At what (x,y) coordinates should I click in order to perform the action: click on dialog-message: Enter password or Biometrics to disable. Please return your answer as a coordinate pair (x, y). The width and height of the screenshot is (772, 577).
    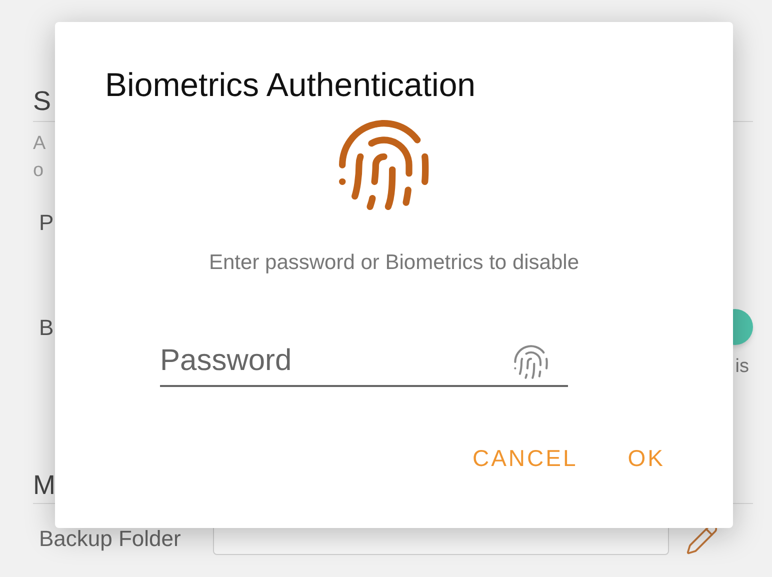
    Looking at the image, I should click on (394, 263).